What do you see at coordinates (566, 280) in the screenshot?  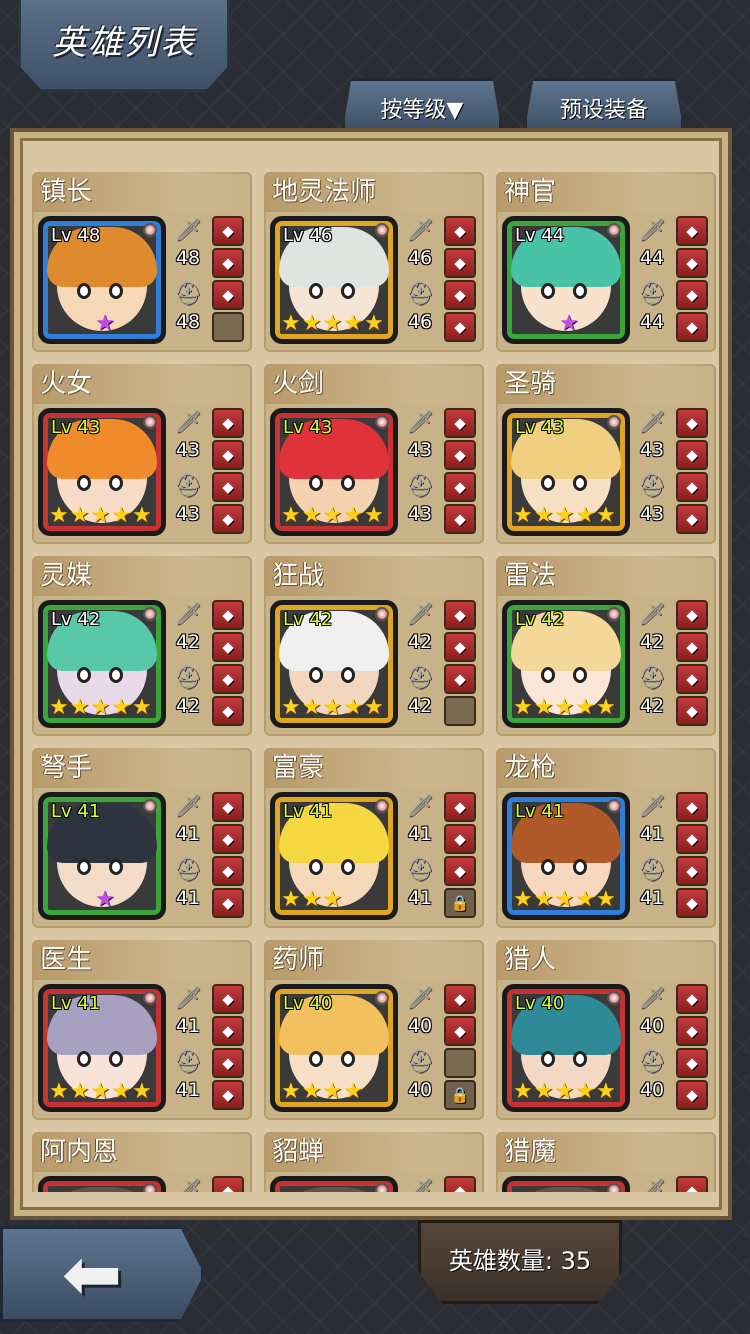 I see `hero-portrait: Lv 44 ★` at bounding box center [566, 280].